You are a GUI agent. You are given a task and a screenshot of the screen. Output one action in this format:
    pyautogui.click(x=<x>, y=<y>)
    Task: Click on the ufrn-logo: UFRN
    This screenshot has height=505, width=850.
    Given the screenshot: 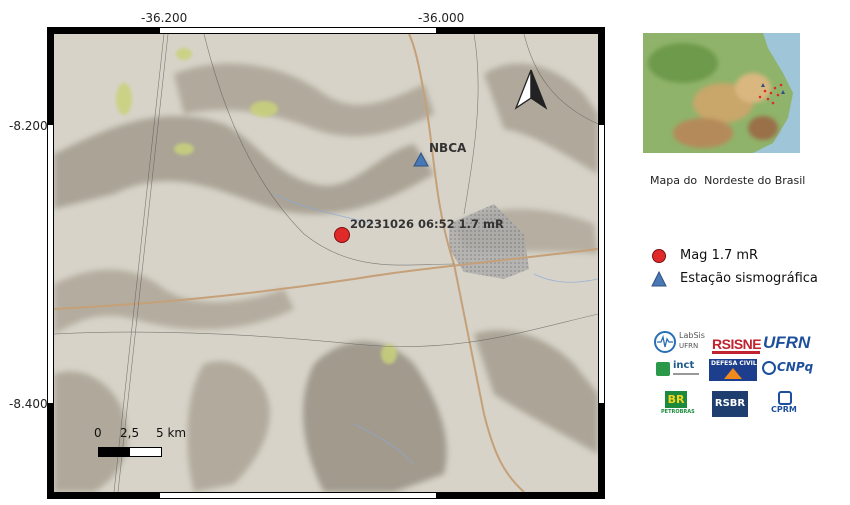 What is the action you would take?
    pyautogui.click(x=787, y=342)
    